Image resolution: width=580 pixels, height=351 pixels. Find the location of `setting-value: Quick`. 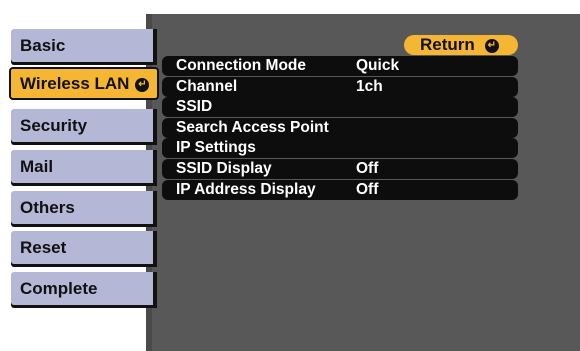

setting-value: Quick is located at coordinates (378, 65).